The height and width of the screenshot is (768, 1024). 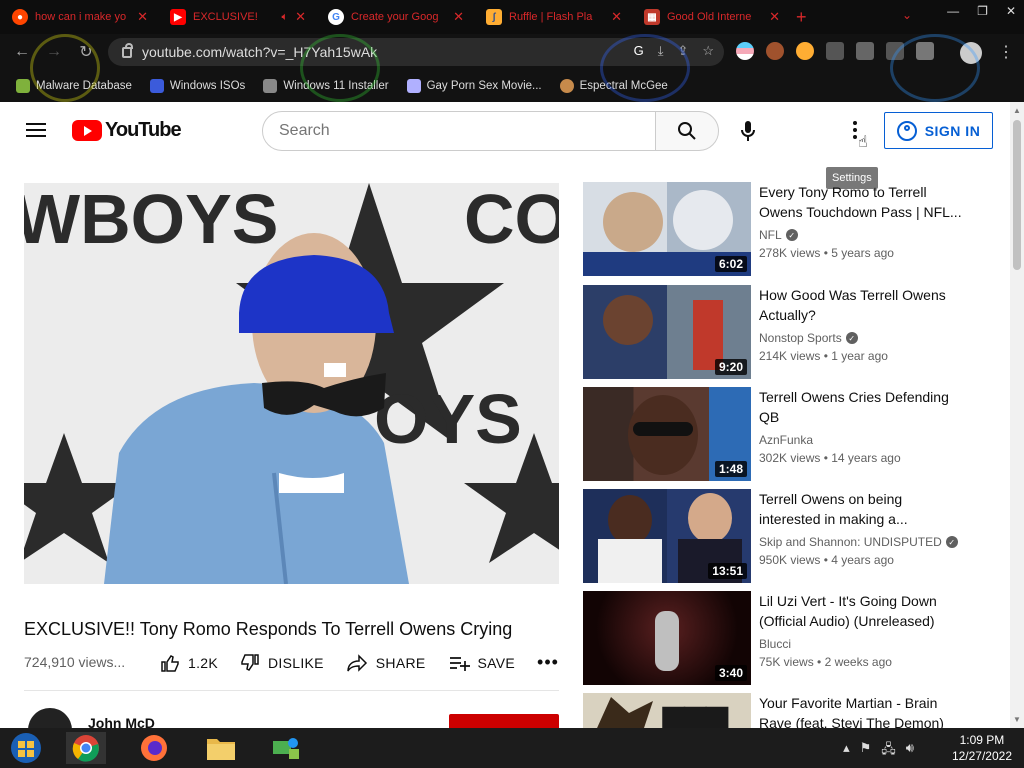 What do you see at coordinates (36, 130) in the screenshot?
I see `menu-icon` at bounding box center [36, 130].